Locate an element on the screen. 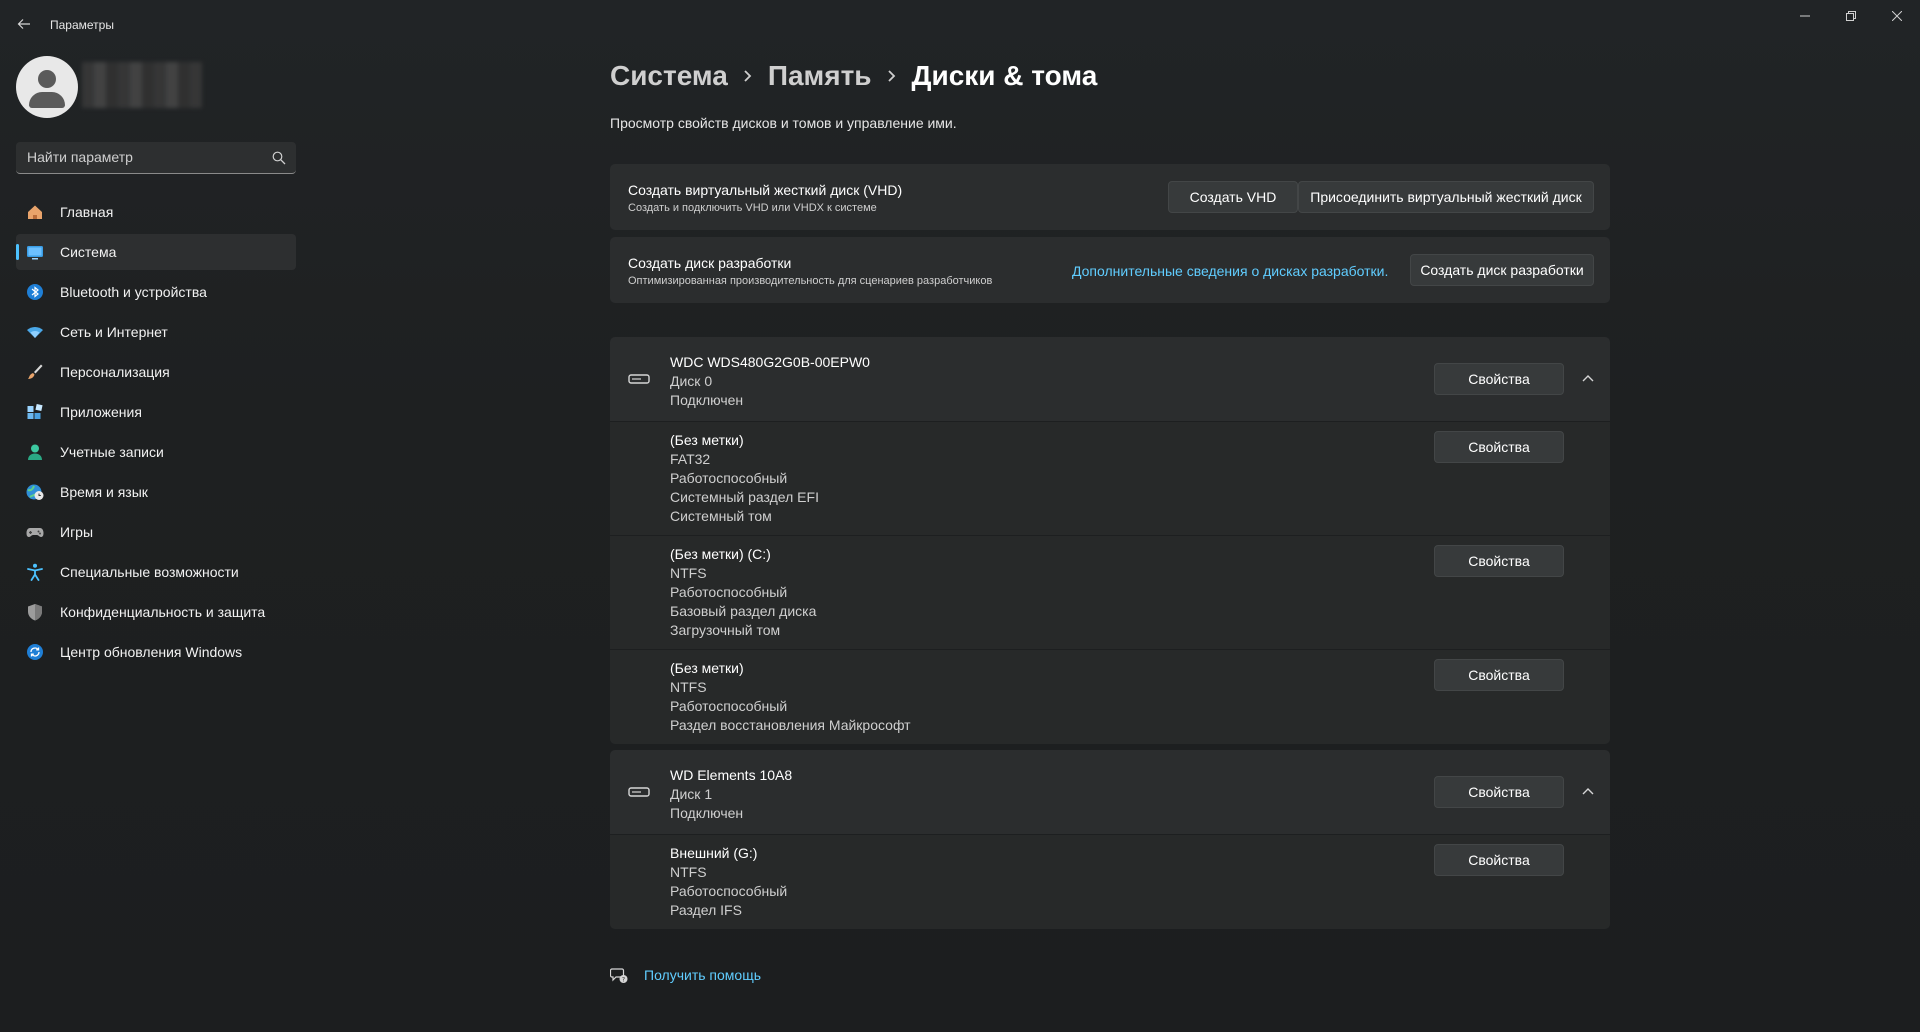  help-chat-icon: ? is located at coordinates (619, 975).